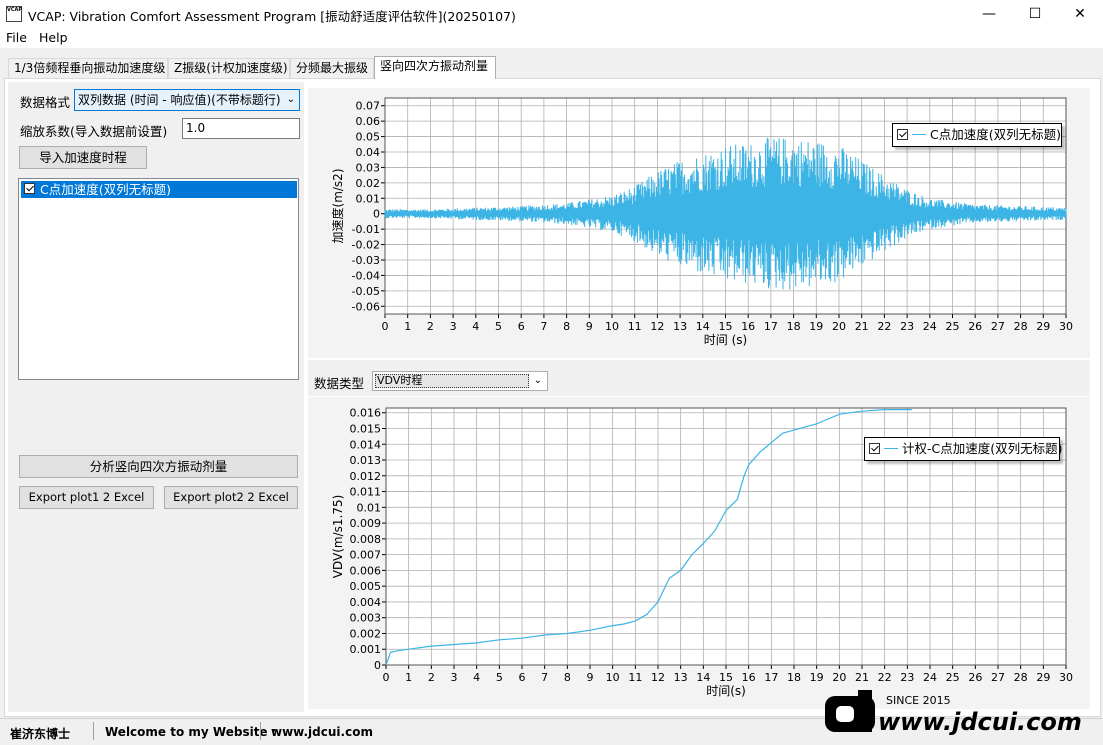  I want to click on plot2-x-tick-label: 26, so click(975, 677).